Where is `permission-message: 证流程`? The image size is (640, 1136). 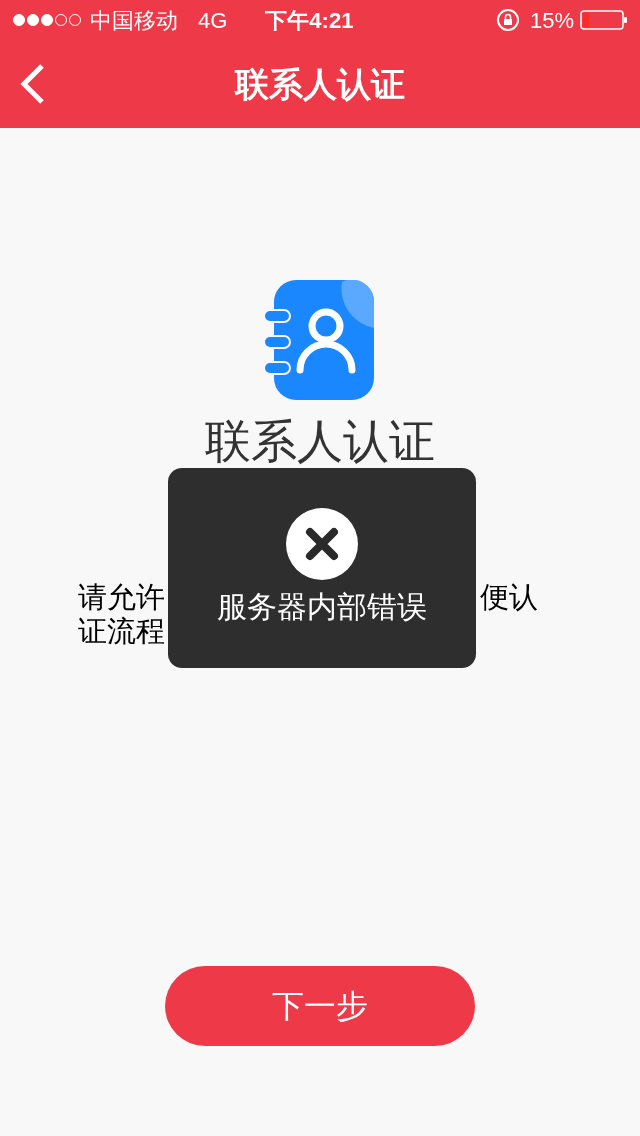 permission-message: 证流程 is located at coordinates (121, 631).